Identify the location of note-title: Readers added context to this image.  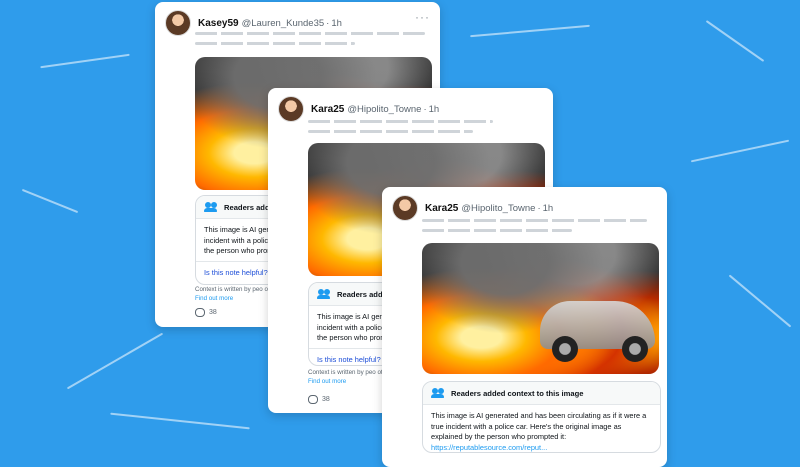
(517, 393).